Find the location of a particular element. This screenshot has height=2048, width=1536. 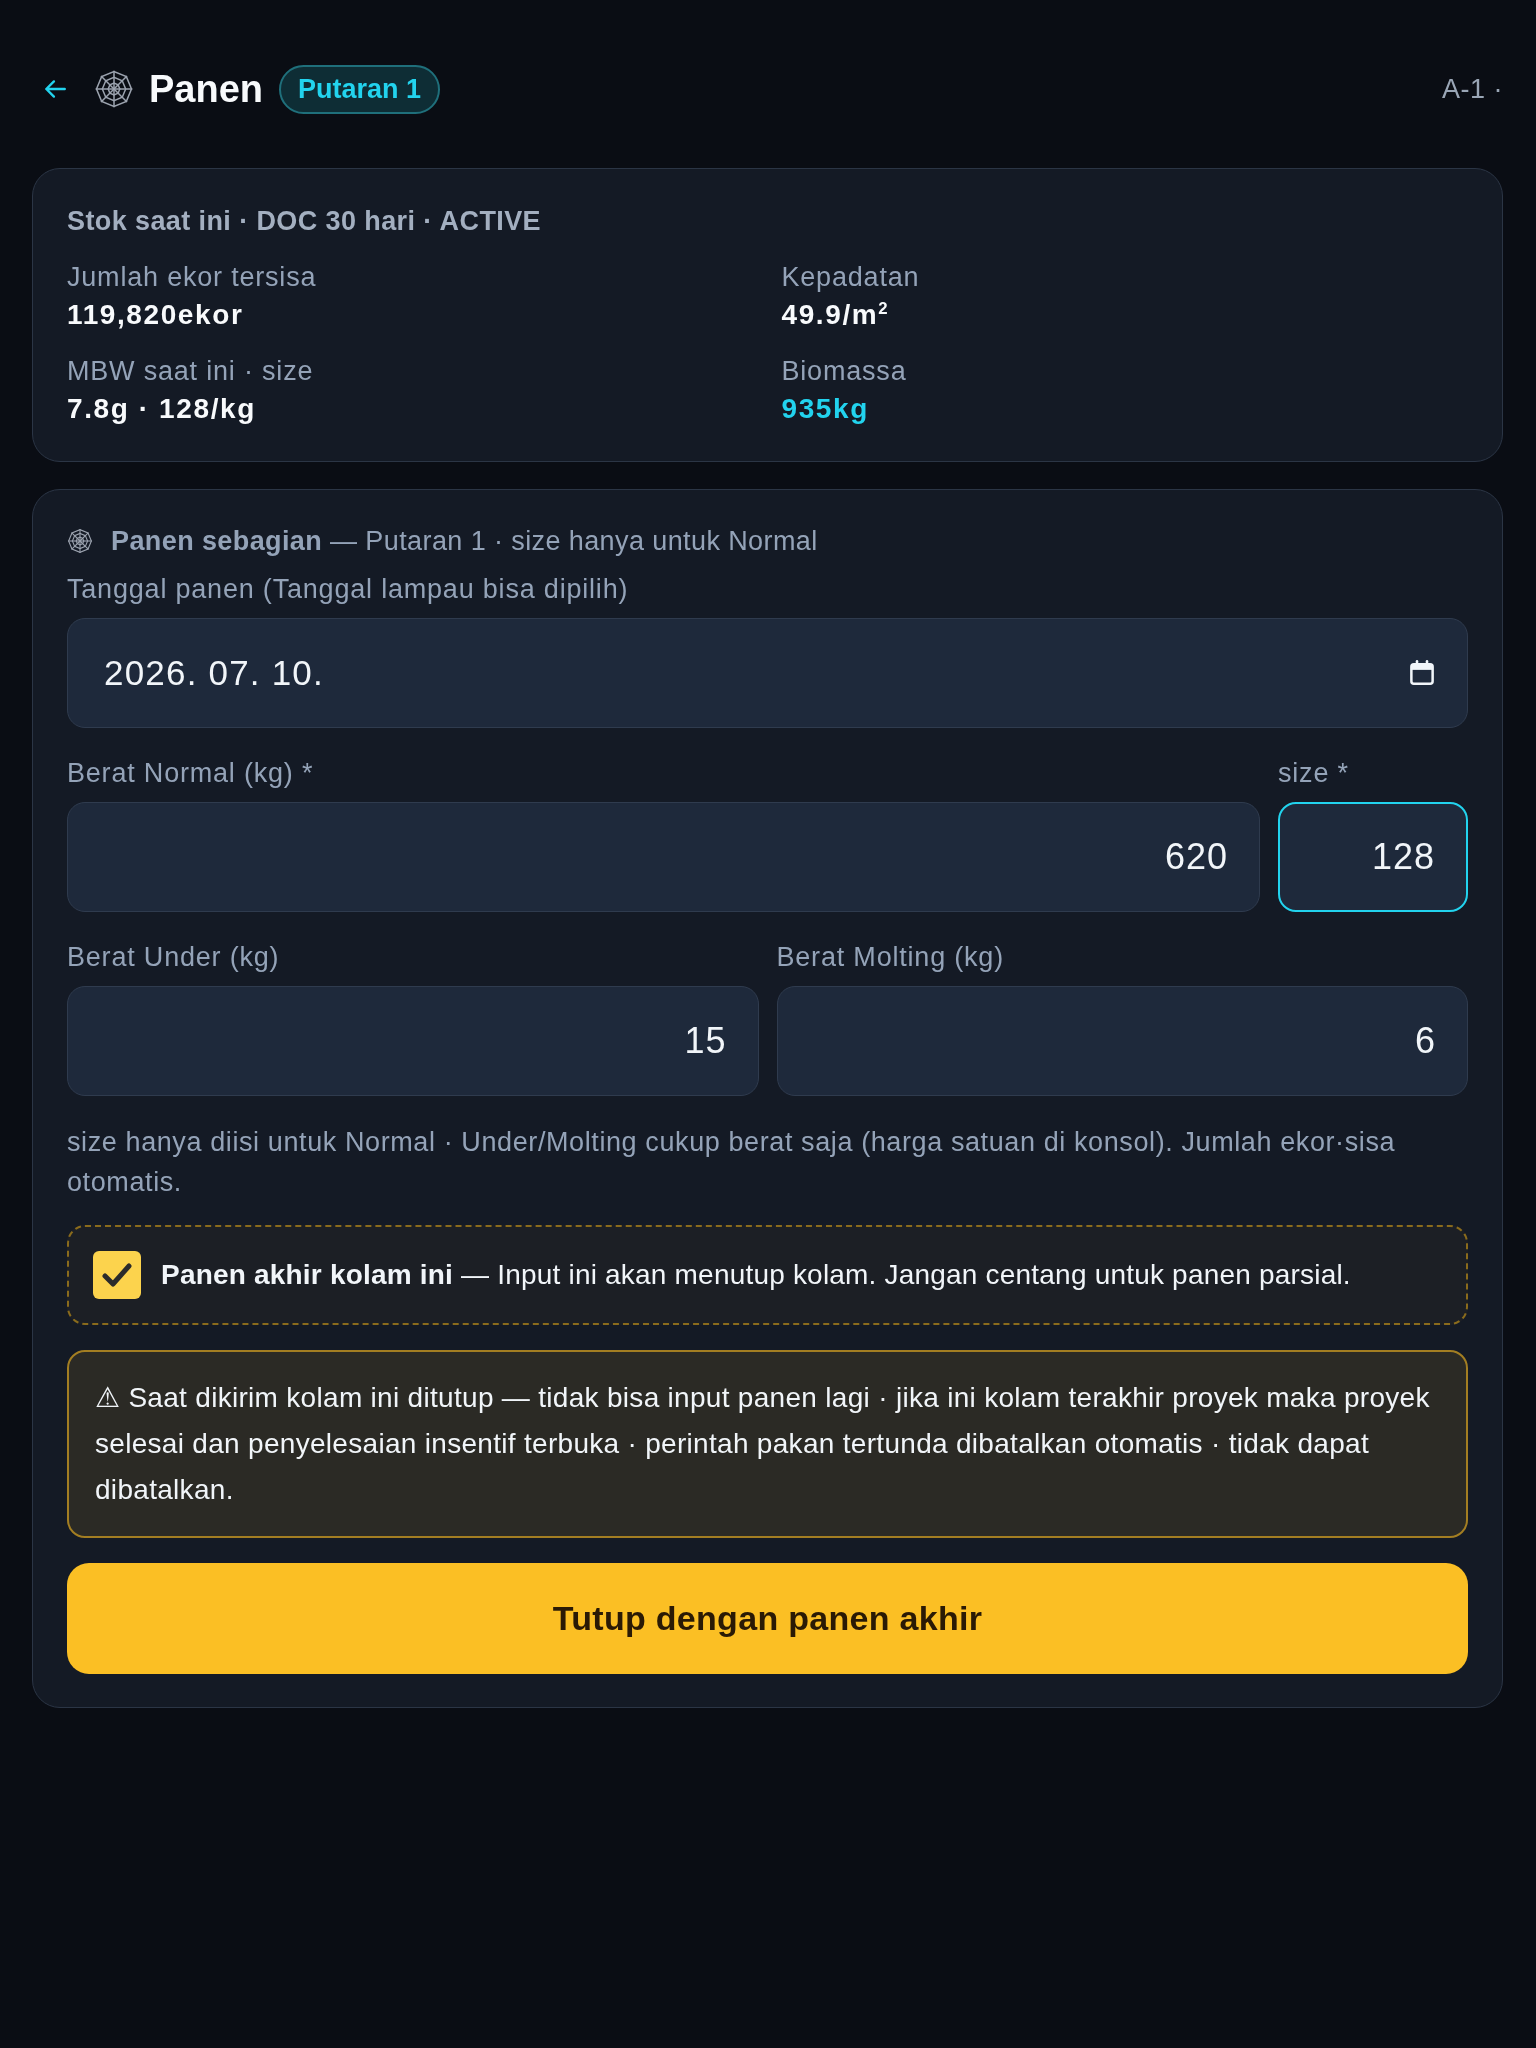

form-heading: Panen sebagian — Putaran 1 · size hanya untuk Normal is located at coordinates (464, 541).